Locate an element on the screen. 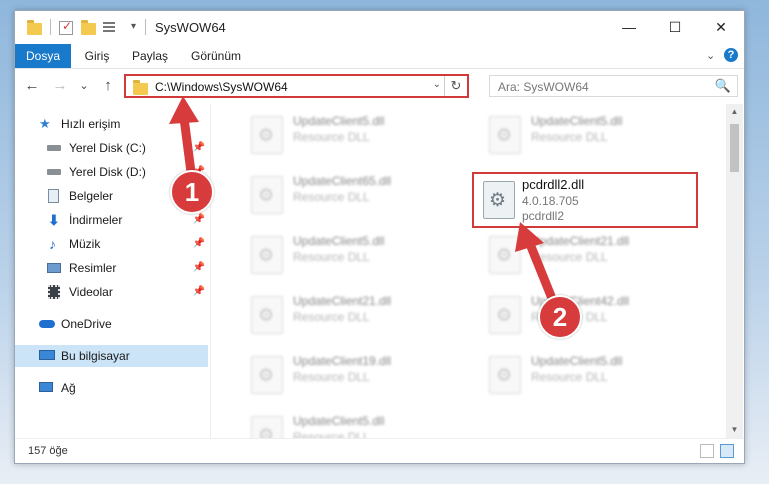 This screenshot has width=769, height=484. qat-dropdown-icon: ▾ is located at coordinates (133, 29).